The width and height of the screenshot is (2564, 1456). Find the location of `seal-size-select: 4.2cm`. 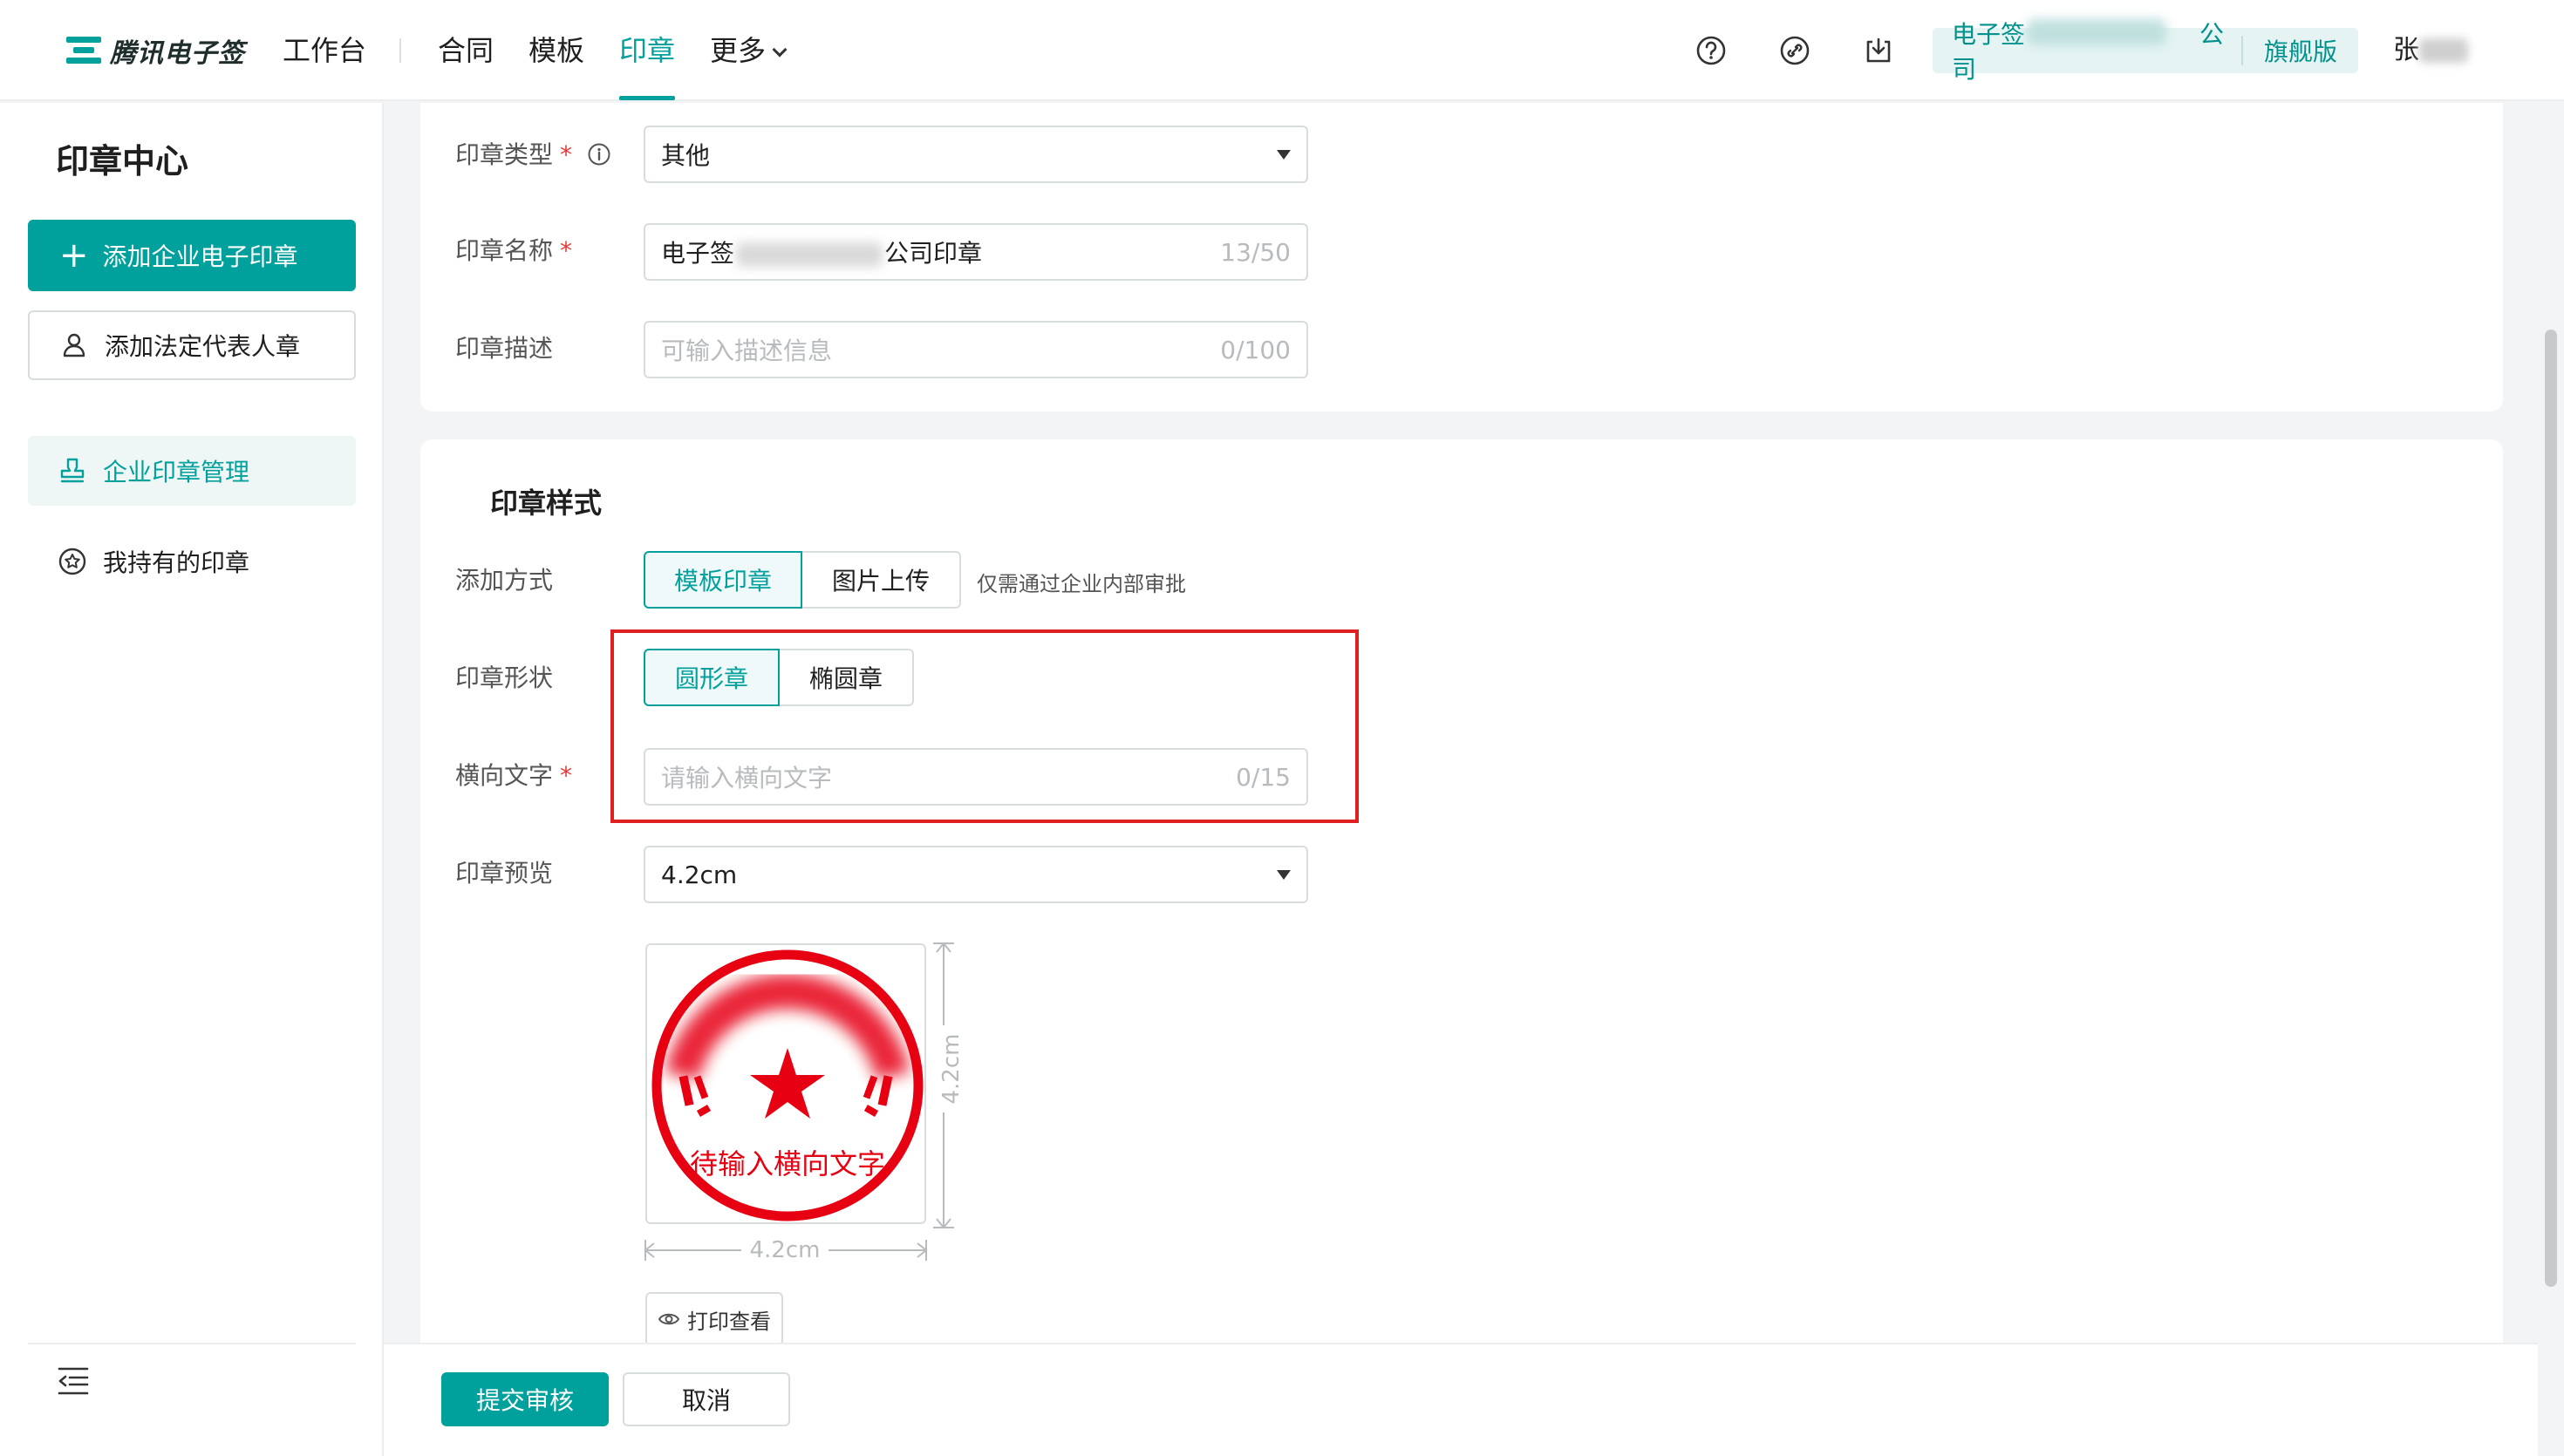

seal-size-select: 4.2cm is located at coordinates (976, 874).